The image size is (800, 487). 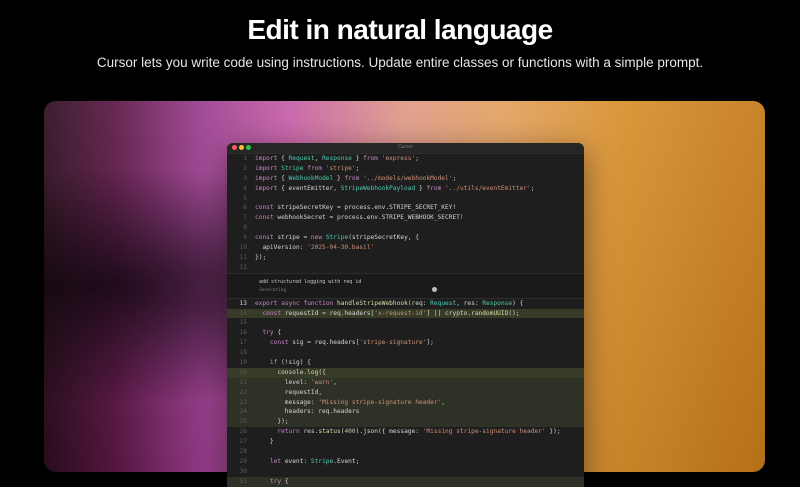 What do you see at coordinates (400, 29) in the screenshot?
I see `page-title: Edit in natural language` at bounding box center [400, 29].